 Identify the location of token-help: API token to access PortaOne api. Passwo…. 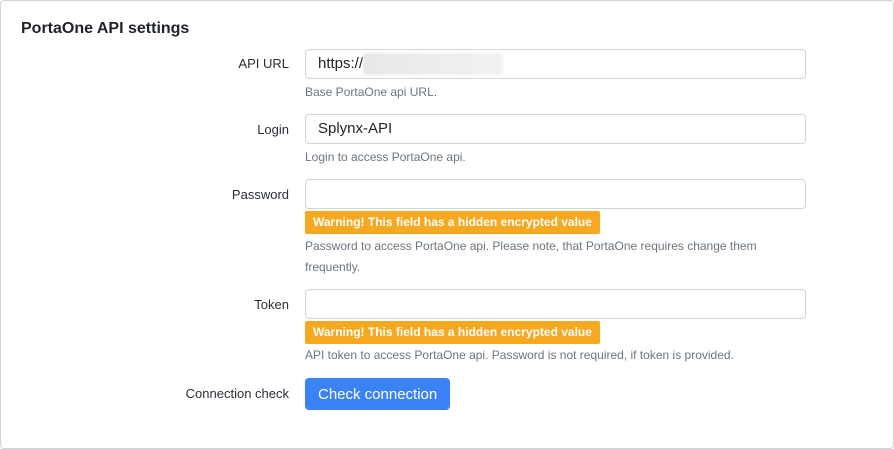
(519, 355).